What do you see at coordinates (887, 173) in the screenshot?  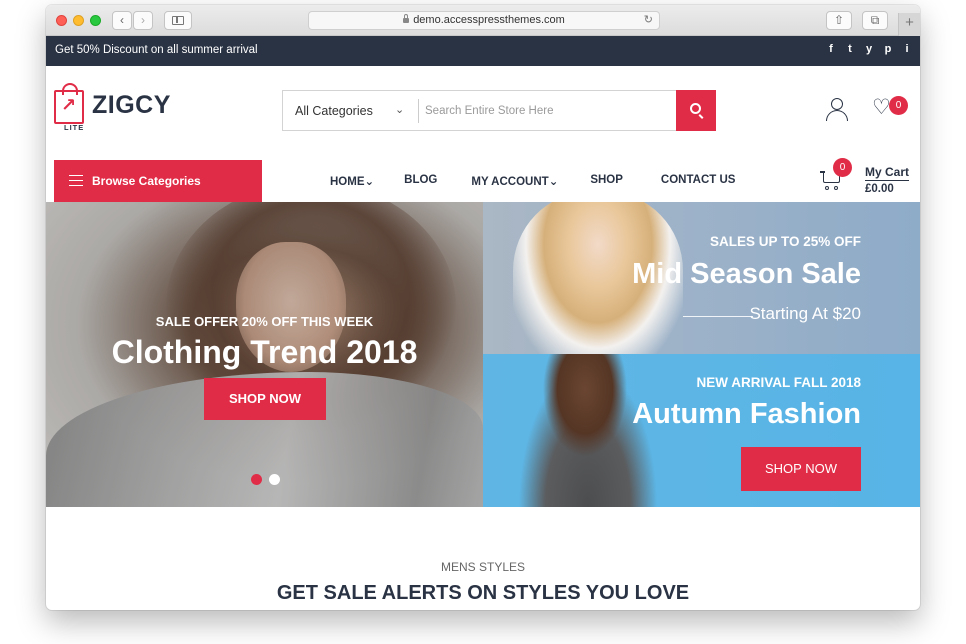 I see `cart-label: My Cart` at bounding box center [887, 173].